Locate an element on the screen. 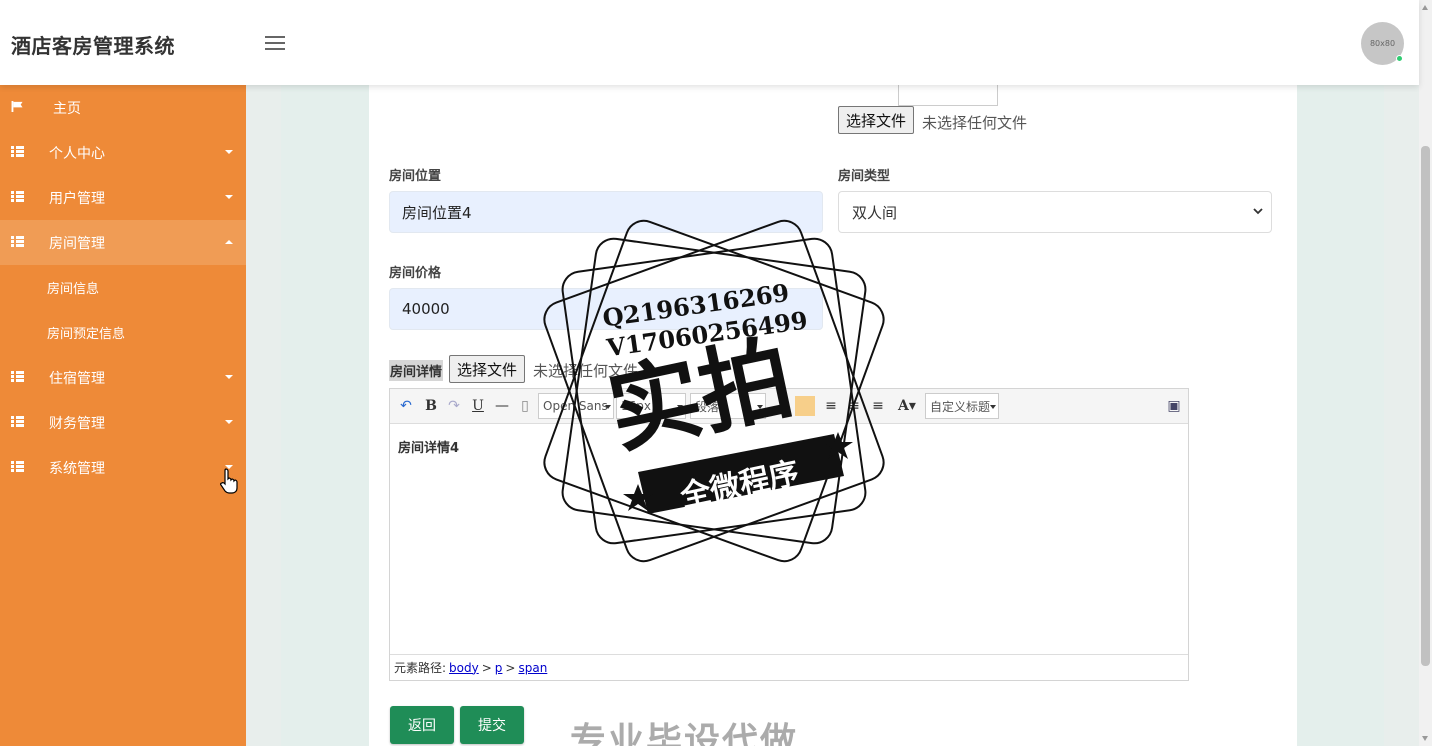  price-label: 房间价格 is located at coordinates (415, 273).